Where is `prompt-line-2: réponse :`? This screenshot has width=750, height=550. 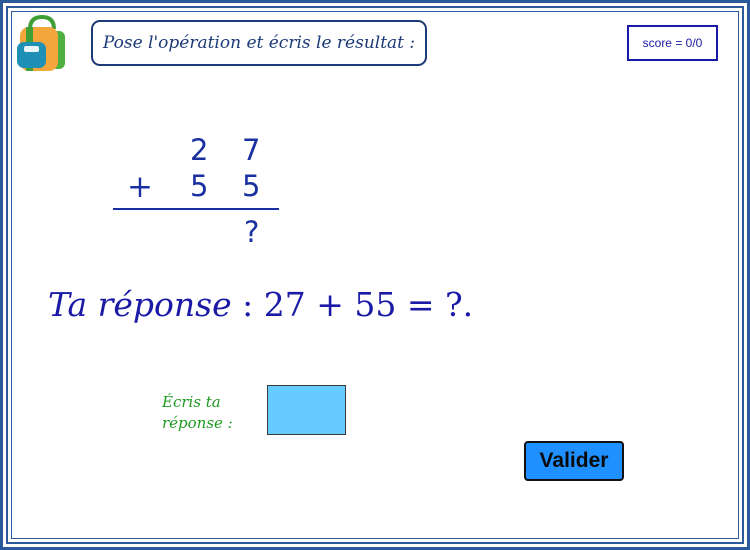
prompt-line-2: réponse : is located at coordinates (197, 423).